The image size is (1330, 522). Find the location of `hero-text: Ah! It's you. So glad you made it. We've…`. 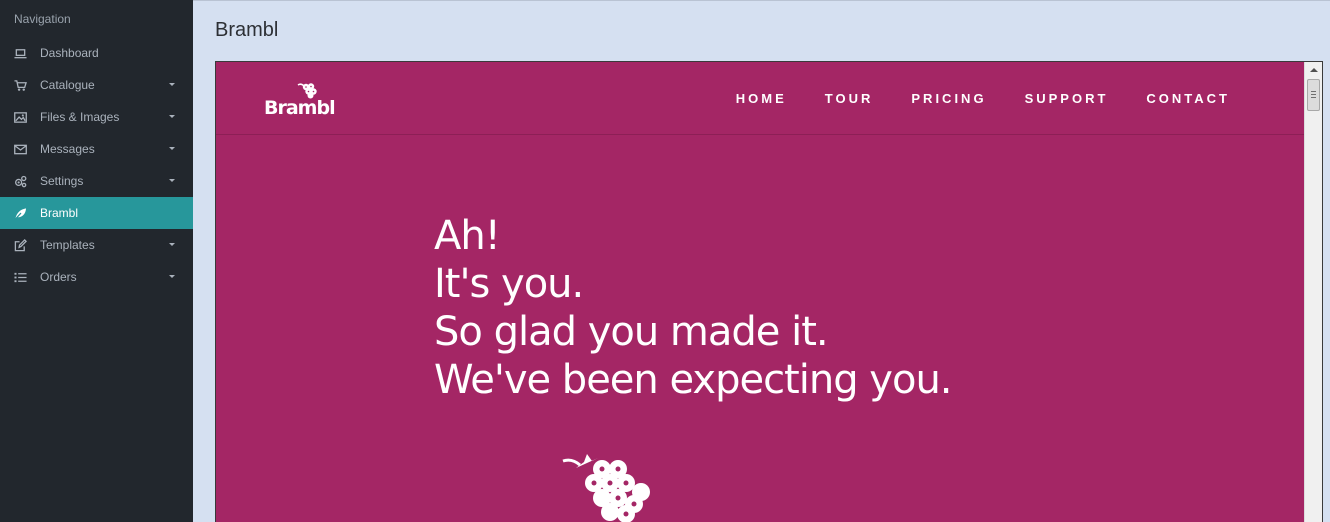

hero-text: Ah! It's you. So glad you made it. We've… is located at coordinates (693, 308).